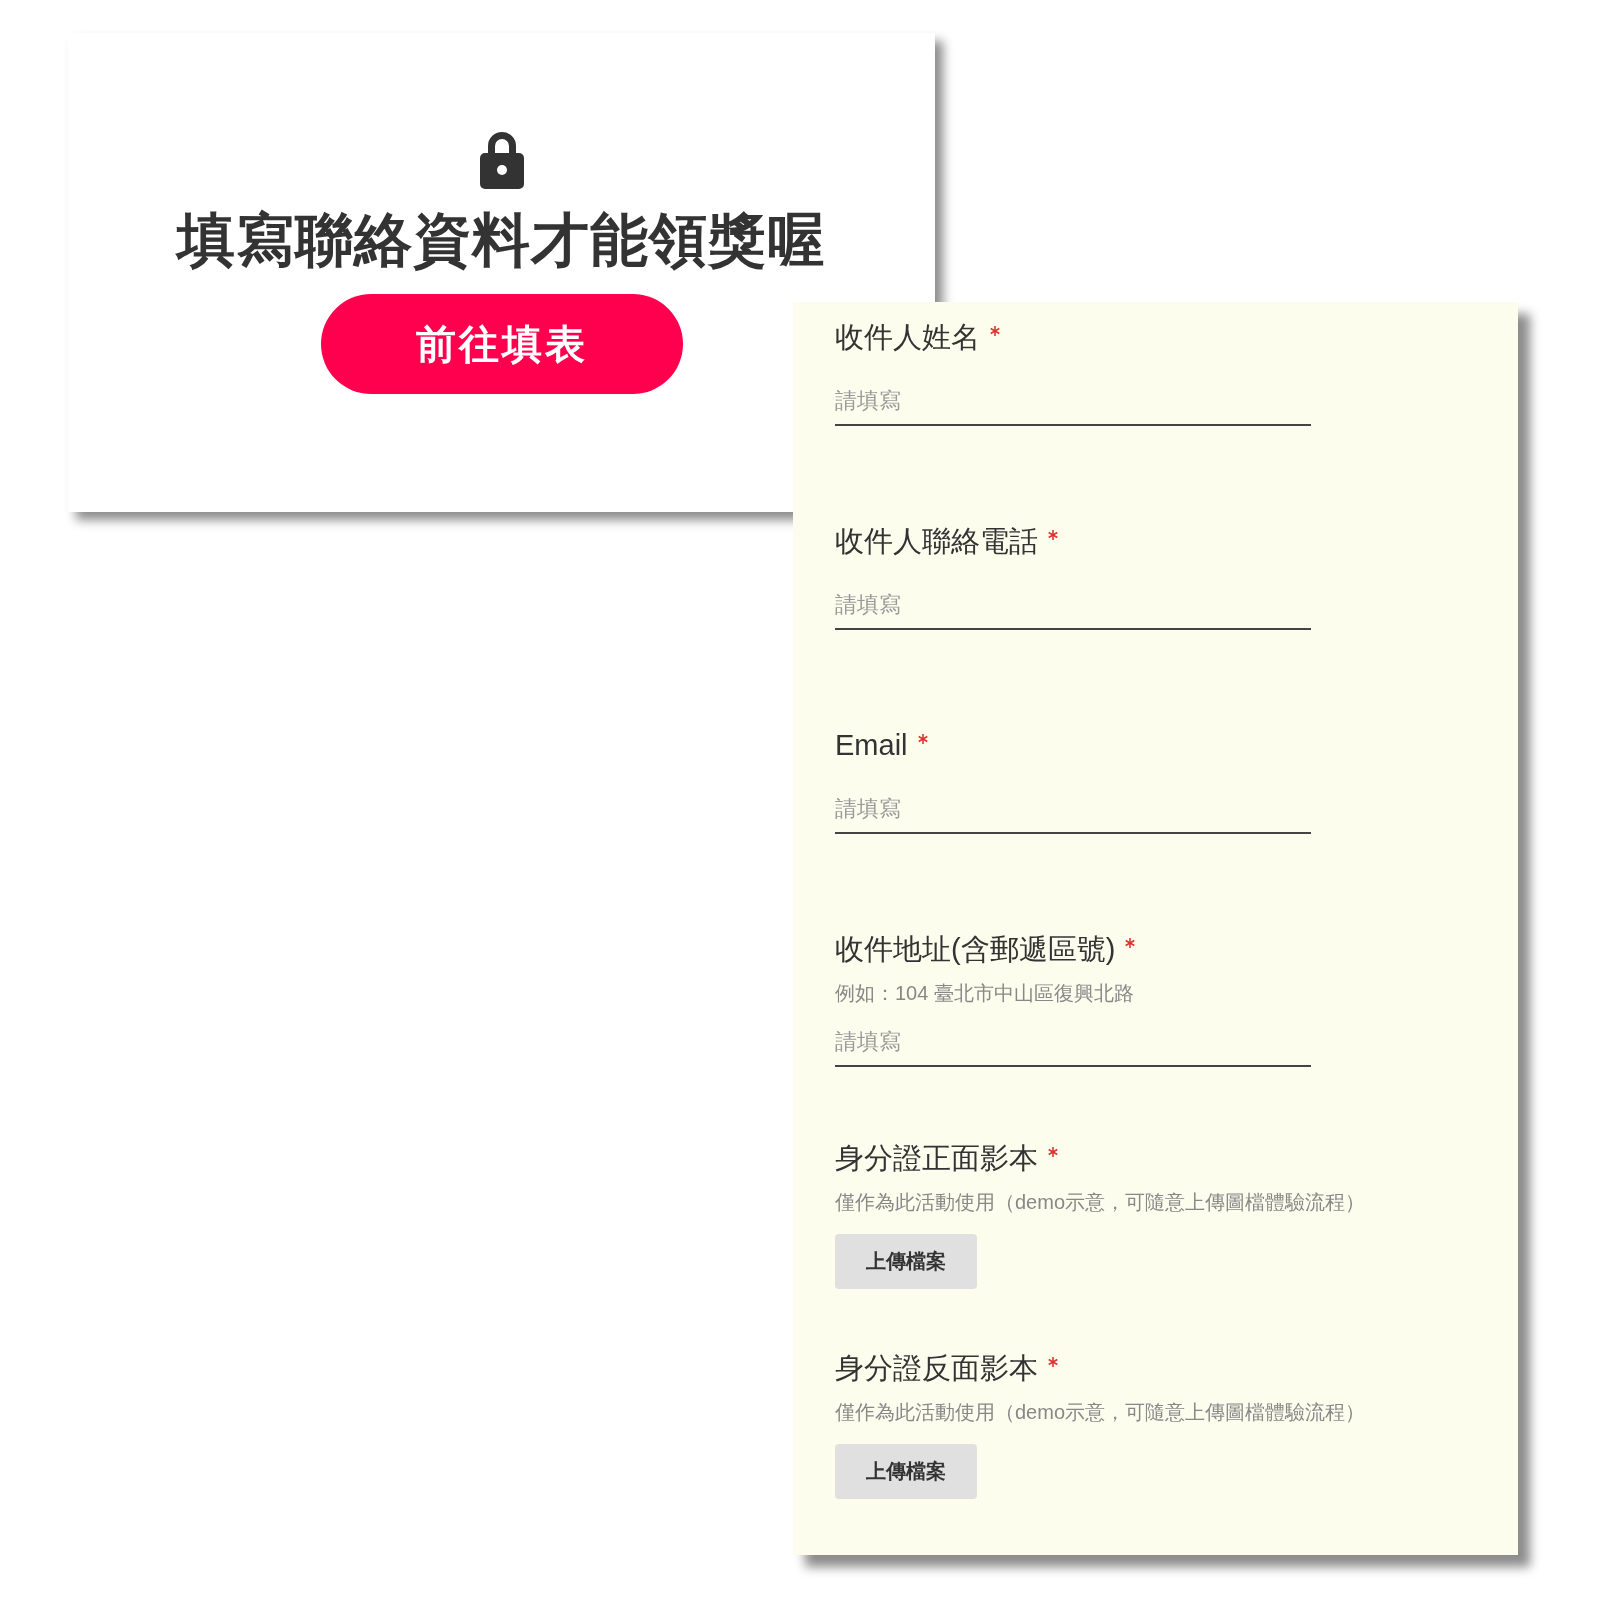 This screenshot has height=1620, width=1620. Describe the element at coordinates (501, 240) in the screenshot. I see `prompt-message: 填寫聯絡資料才能領獎喔` at that location.